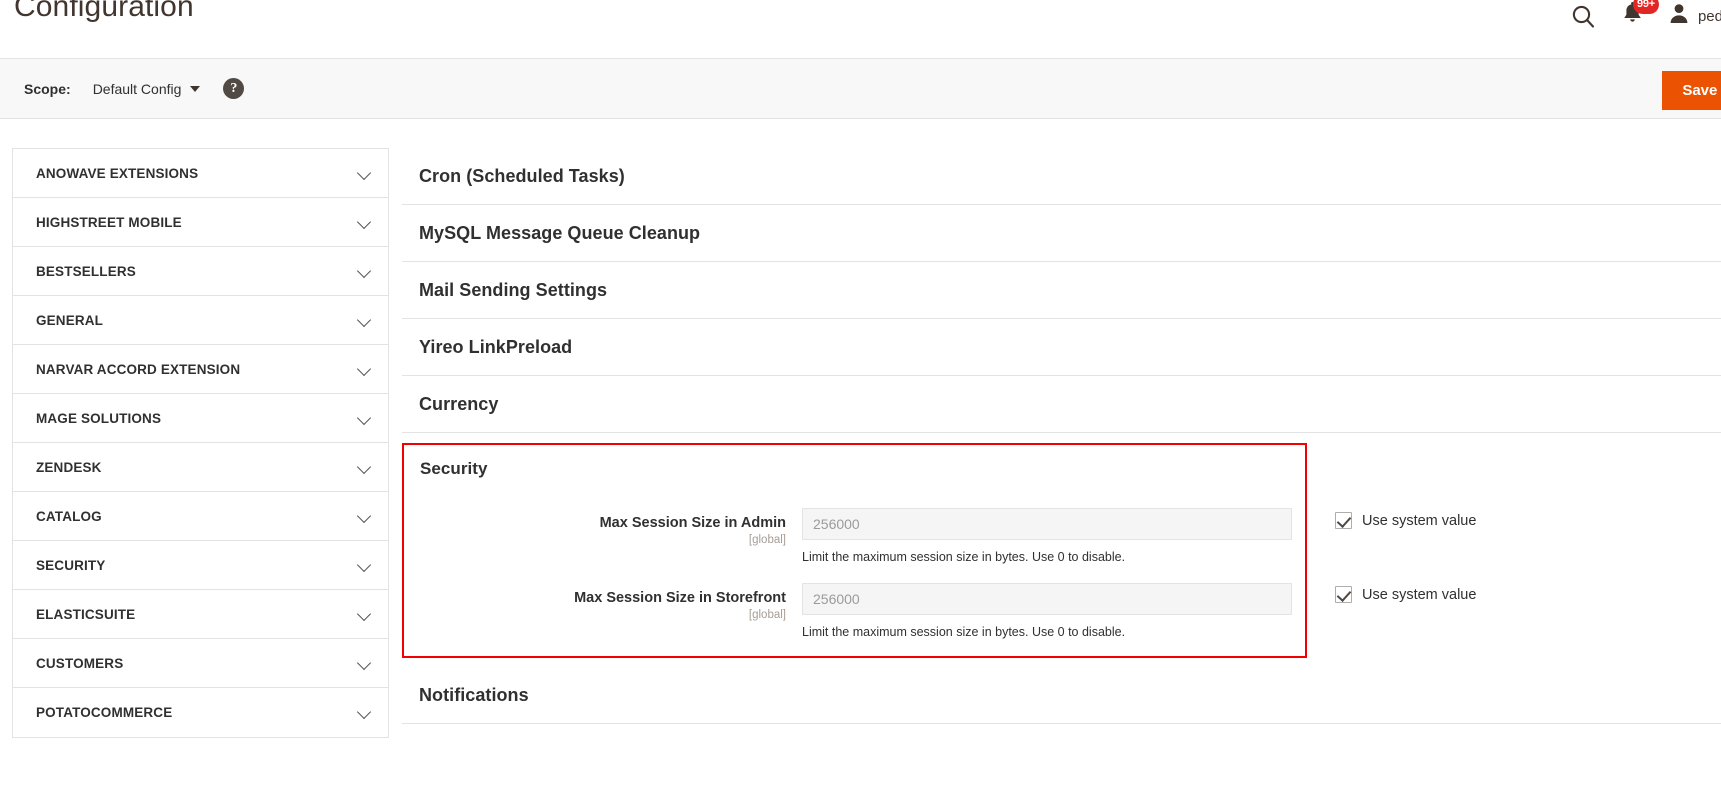 This screenshot has width=1721, height=801. What do you see at coordinates (474, 695) in the screenshot?
I see `section-title: Notifications` at bounding box center [474, 695].